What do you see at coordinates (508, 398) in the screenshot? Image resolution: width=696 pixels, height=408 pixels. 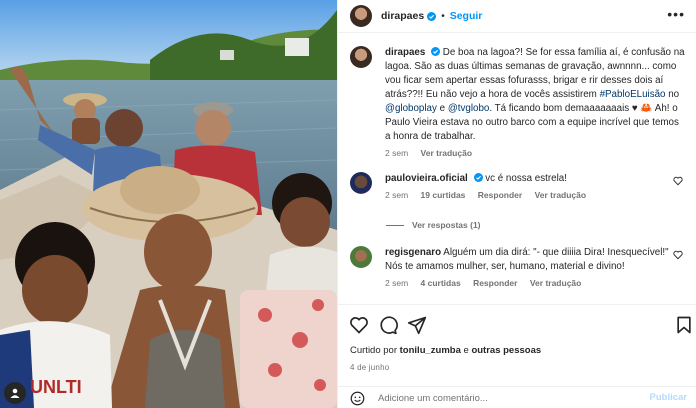 I see `comment-input` at bounding box center [508, 398].